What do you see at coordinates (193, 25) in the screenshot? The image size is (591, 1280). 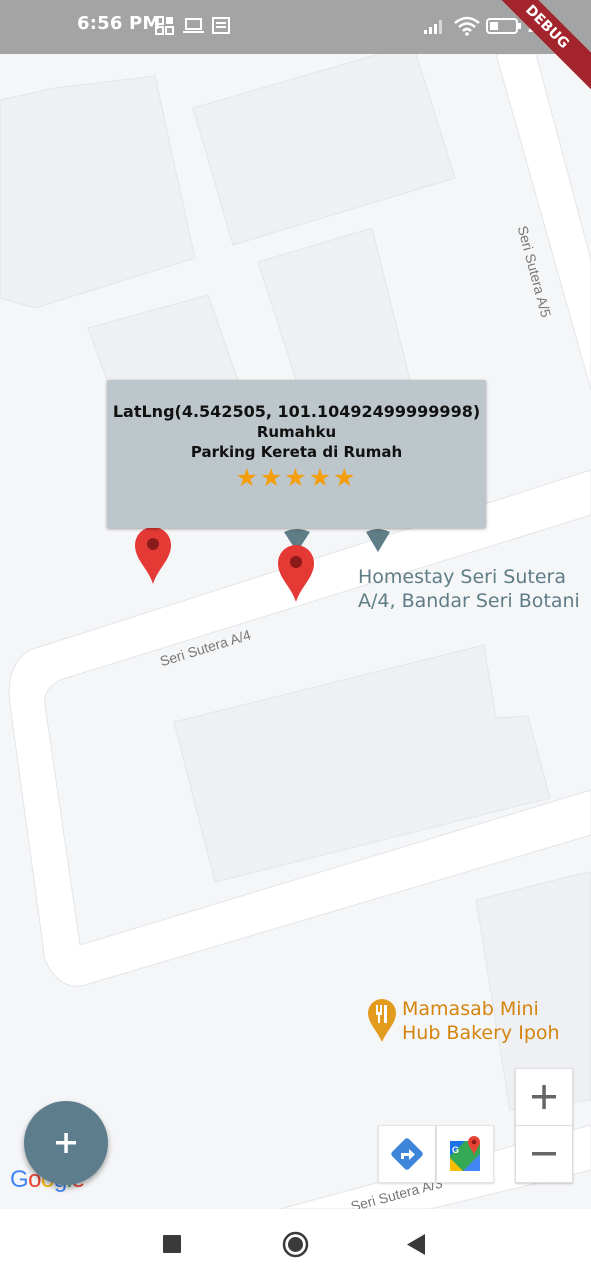 I see `laptop-icon` at bounding box center [193, 25].